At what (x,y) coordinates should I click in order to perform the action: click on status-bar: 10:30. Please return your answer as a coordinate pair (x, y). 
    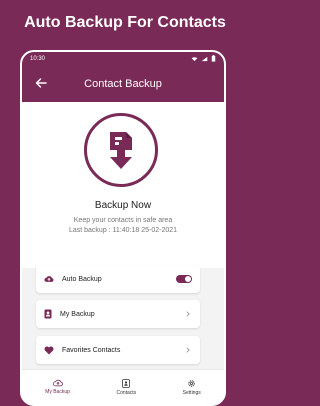
    Looking at the image, I should click on (123, 58).